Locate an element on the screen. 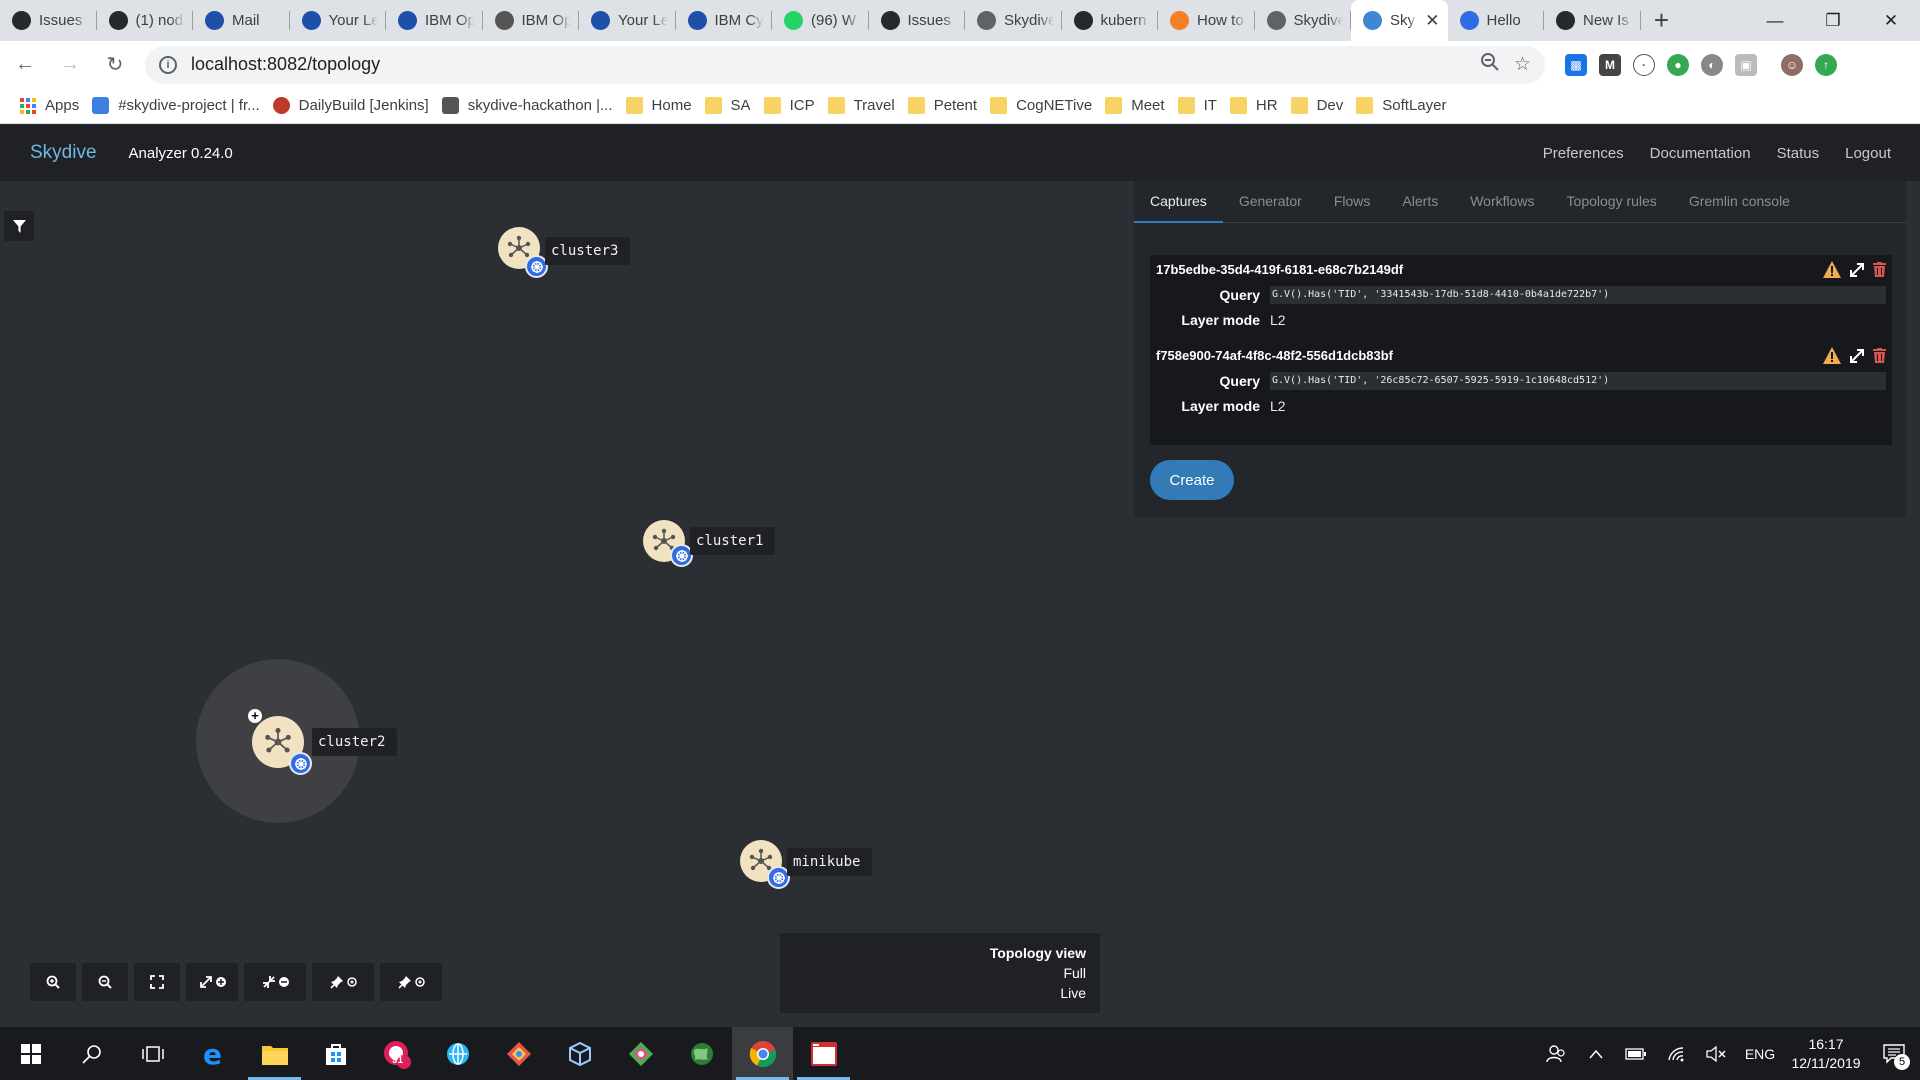  reload-button: ↻ is located at coordinates (115, 65).